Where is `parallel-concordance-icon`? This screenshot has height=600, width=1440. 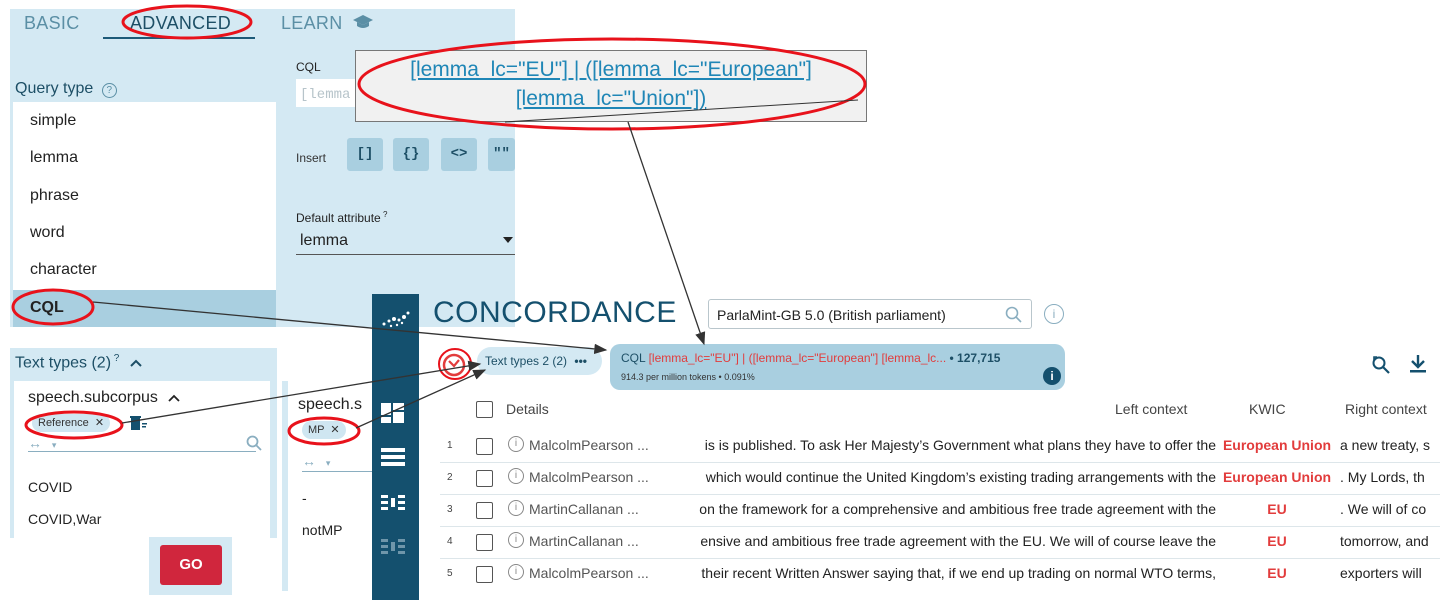
parallel-concordance-icon is located at coordinates (395, 547).